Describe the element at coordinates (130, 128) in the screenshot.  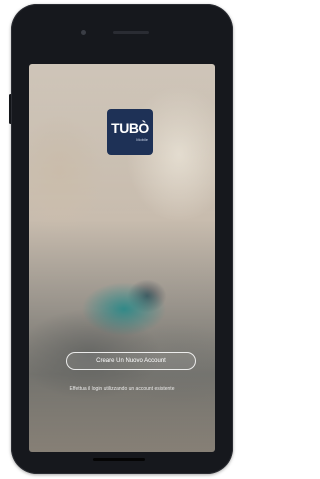
I see `logo-brand-text: TUBÒ` at that location.